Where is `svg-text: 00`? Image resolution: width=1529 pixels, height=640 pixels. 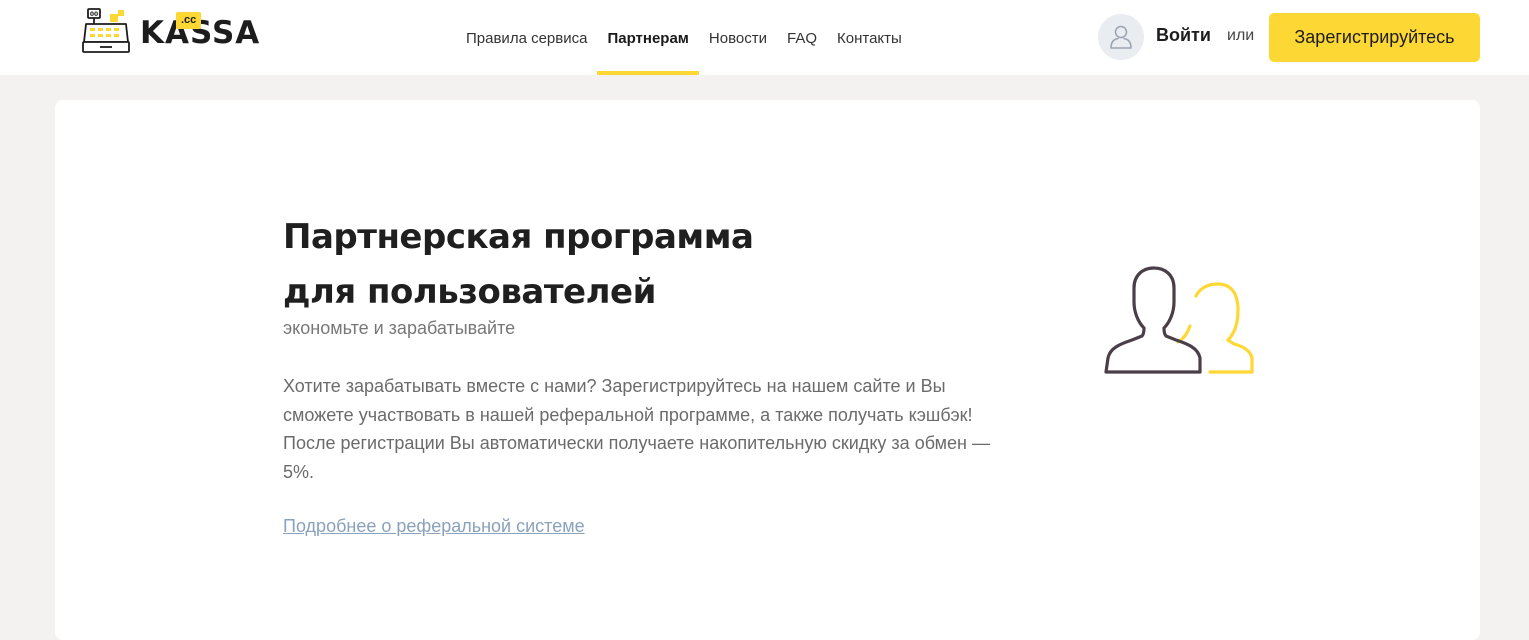 svg-text: 00 is located at coordinates (94, 14).